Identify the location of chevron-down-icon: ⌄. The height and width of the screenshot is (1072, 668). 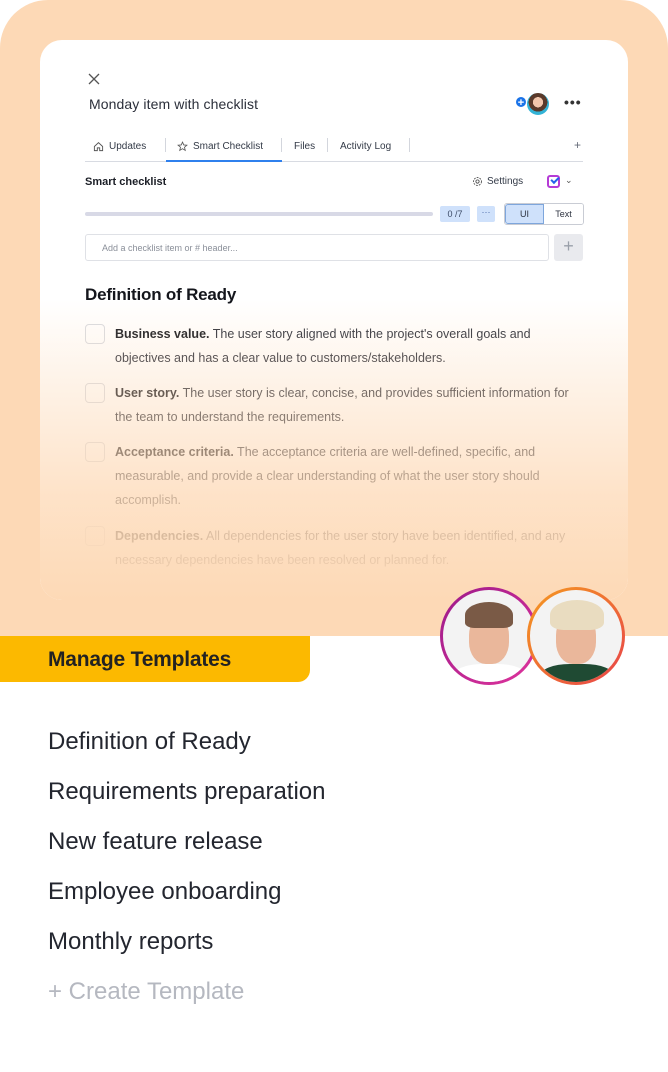
(569, 180).